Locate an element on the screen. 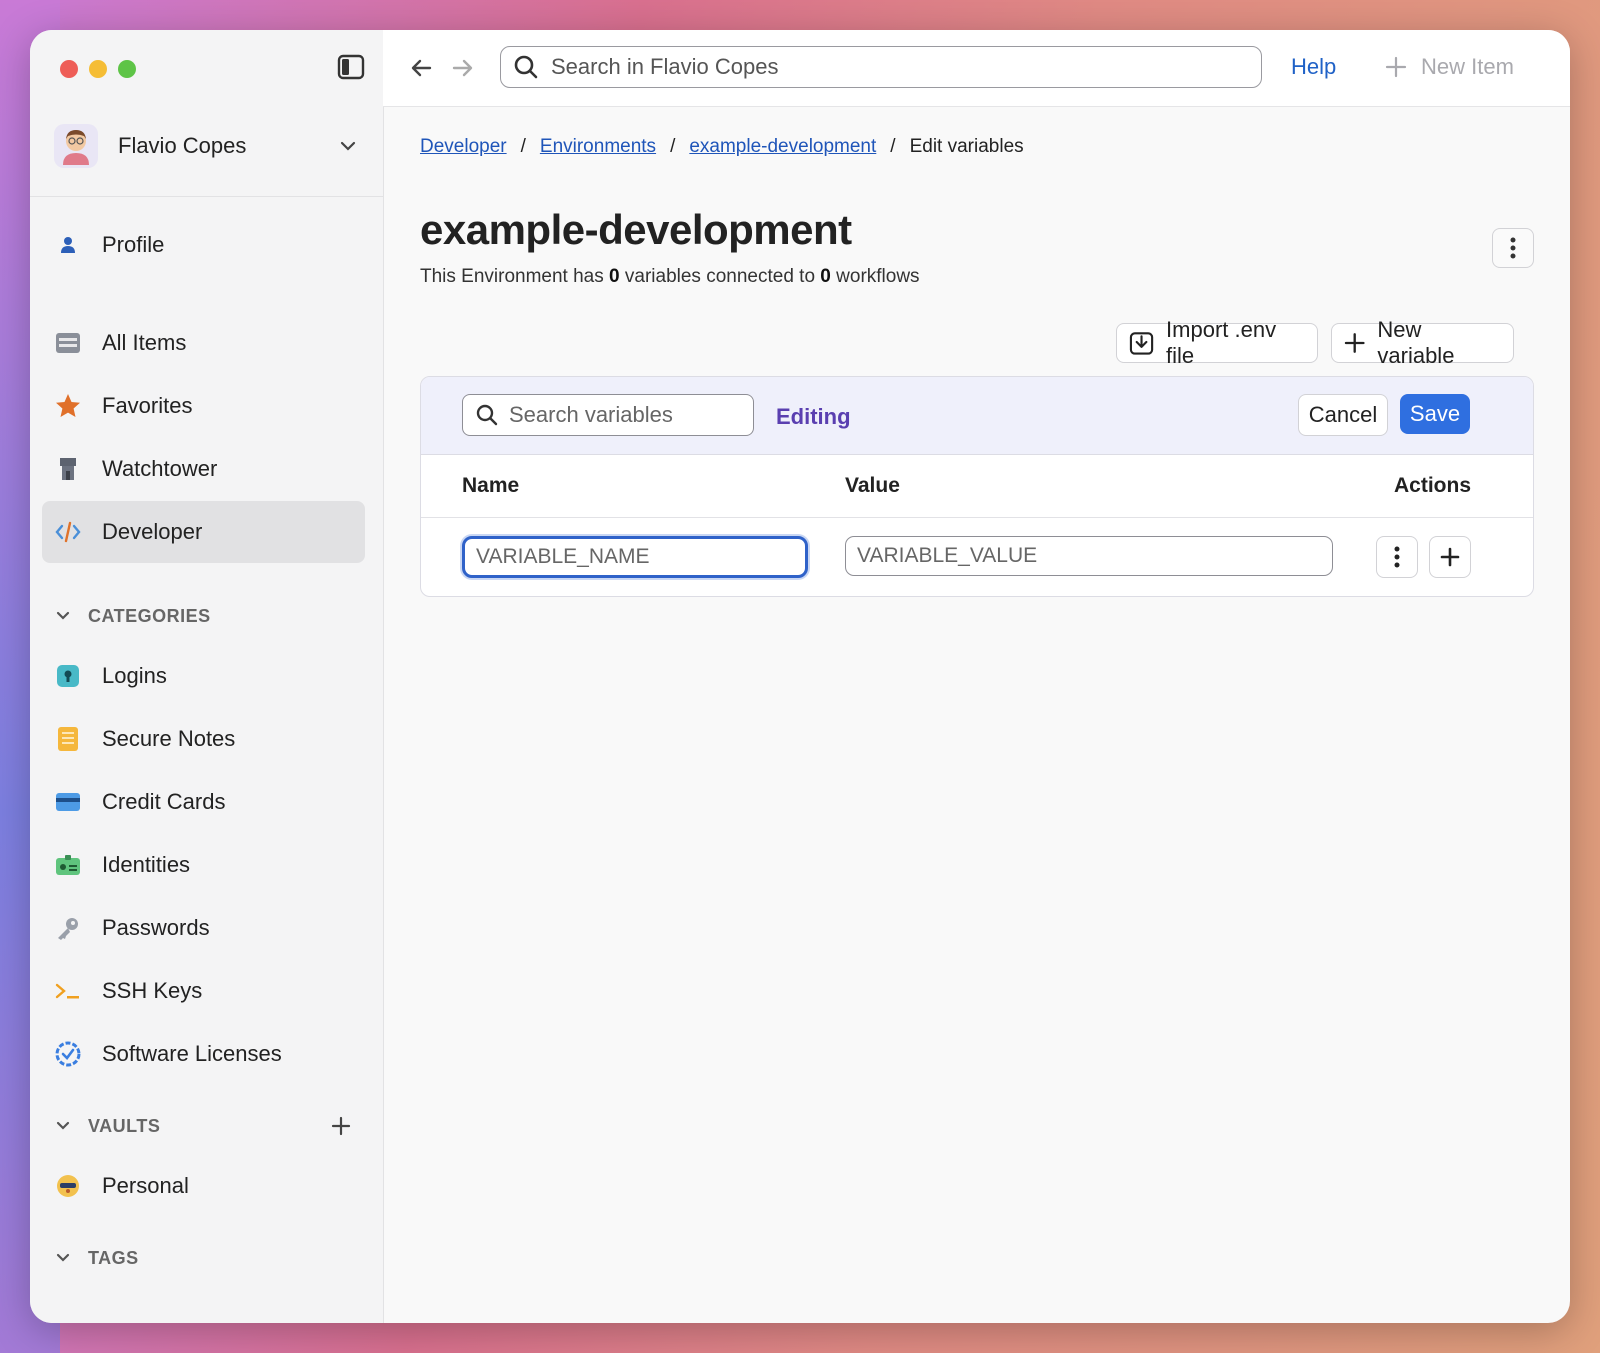 This screenshot has width=1600, height=1353. sidebar-item-secure-notes: Secure Notes is located at coordinates (203, 739).